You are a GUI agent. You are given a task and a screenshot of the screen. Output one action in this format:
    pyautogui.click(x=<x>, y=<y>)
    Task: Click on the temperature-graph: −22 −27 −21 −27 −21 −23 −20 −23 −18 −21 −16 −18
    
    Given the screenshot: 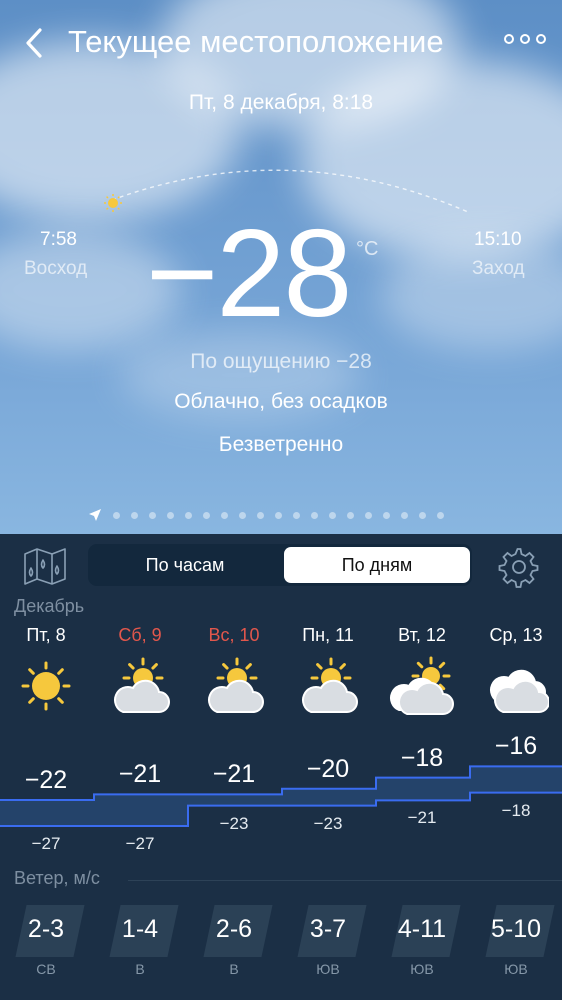 What is the action you would take?
    pyautogui.click(x=281, y=801)
    